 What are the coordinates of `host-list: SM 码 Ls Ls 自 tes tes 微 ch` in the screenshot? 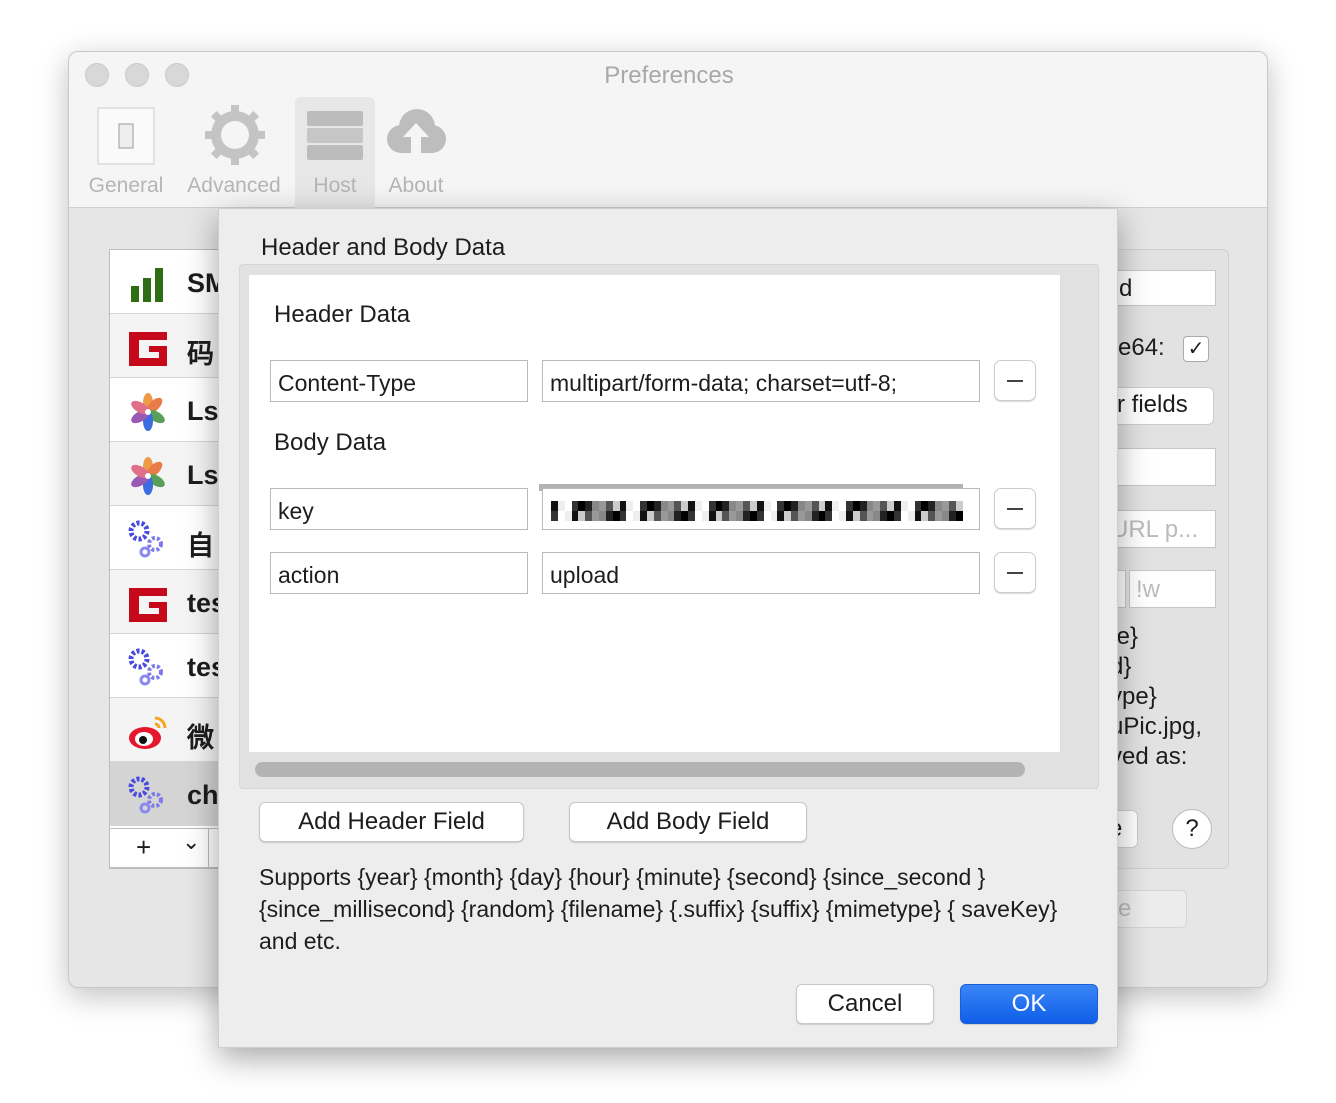 It's located at (168, 559).